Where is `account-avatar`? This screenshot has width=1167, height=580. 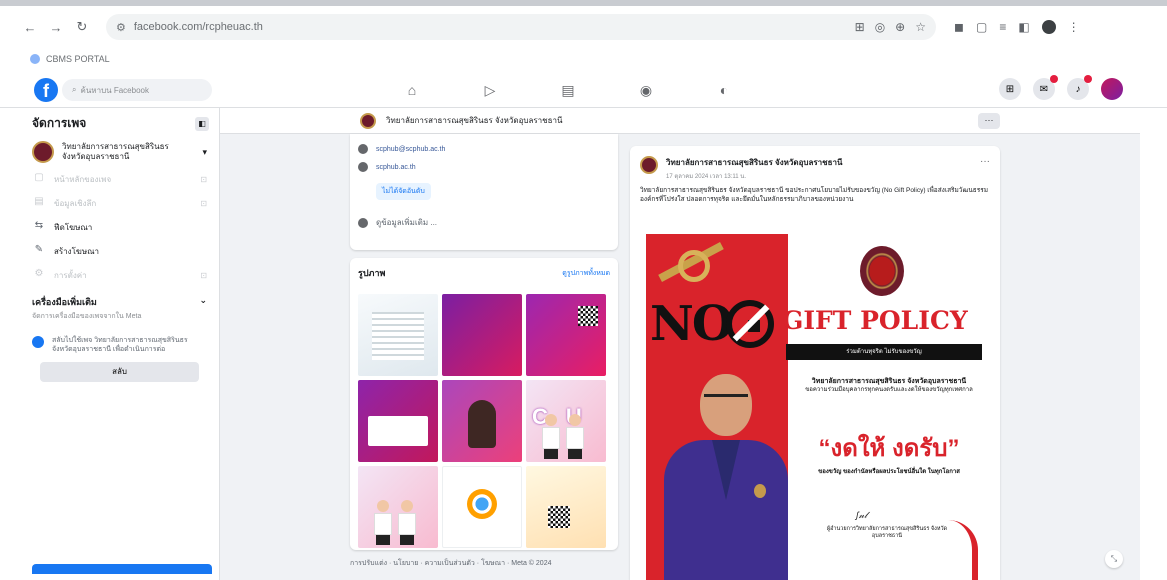 account-avatar is located at coordinates (1112, 89).